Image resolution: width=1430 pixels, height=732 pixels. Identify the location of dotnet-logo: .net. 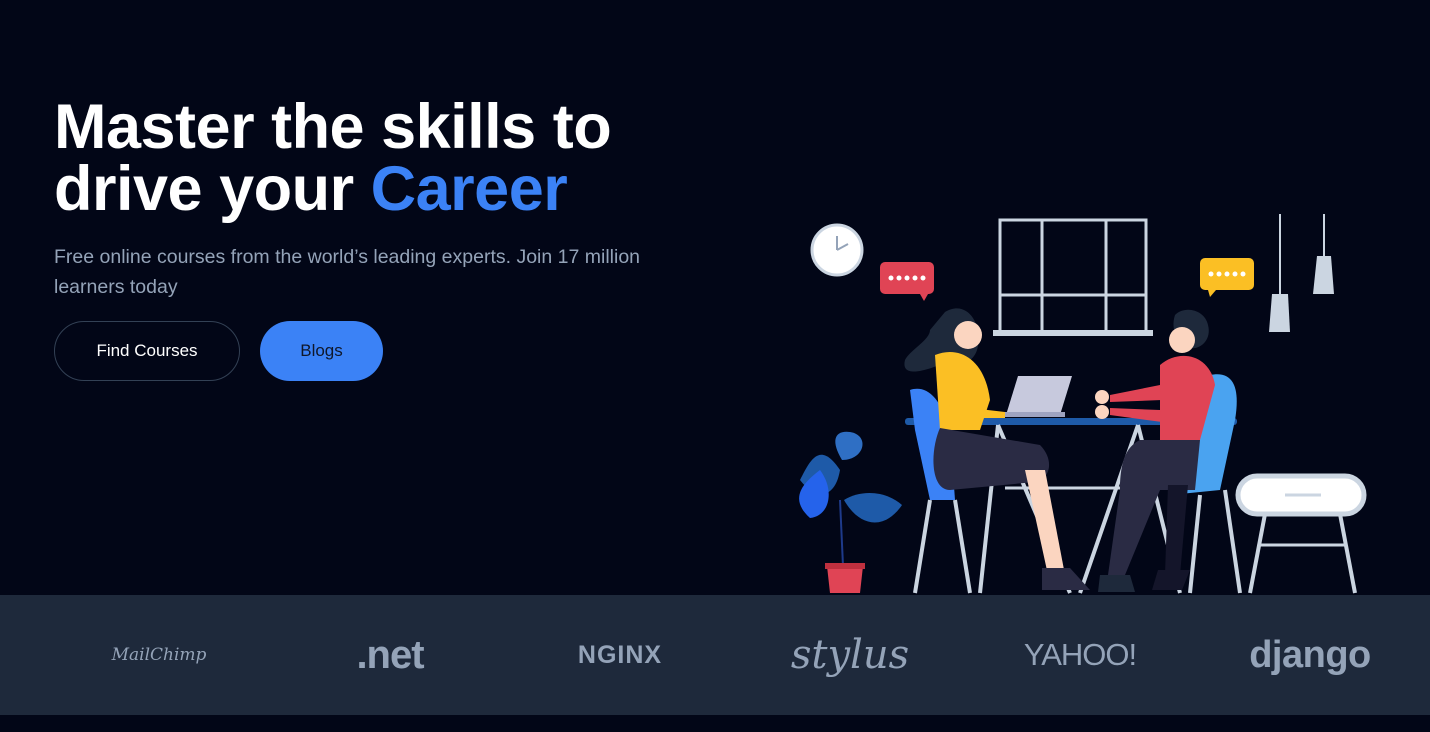
(390, 654).